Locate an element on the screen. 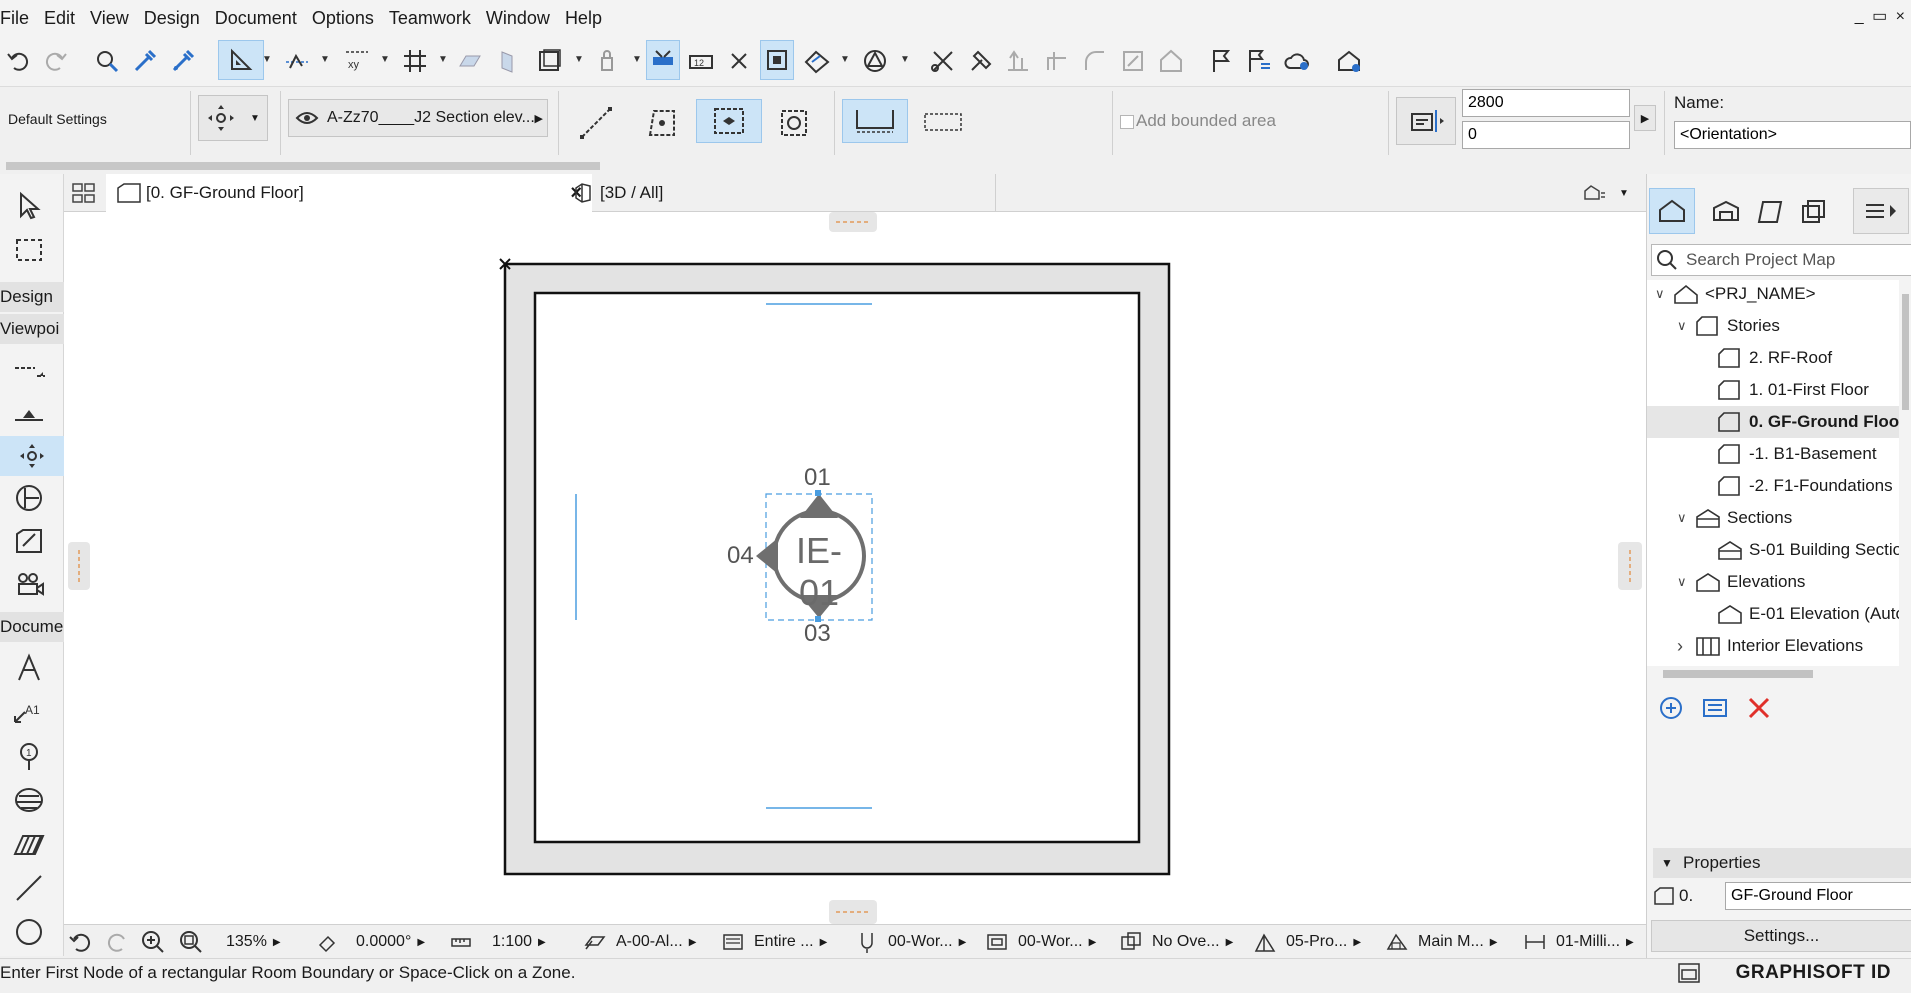  bim-cloud-icon is located at coordinates (1349, 61).